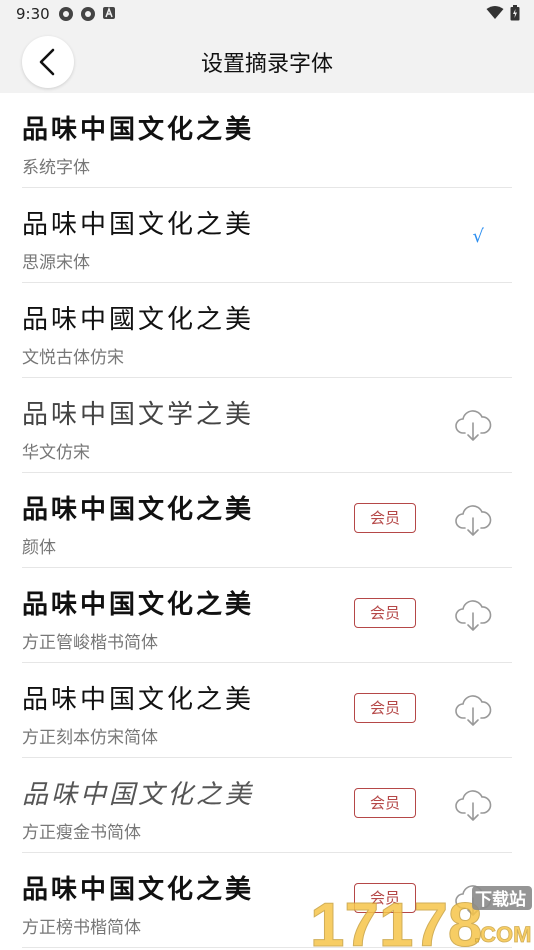  I want to click on font-name-label: 思源宋体, so click(56, 263).